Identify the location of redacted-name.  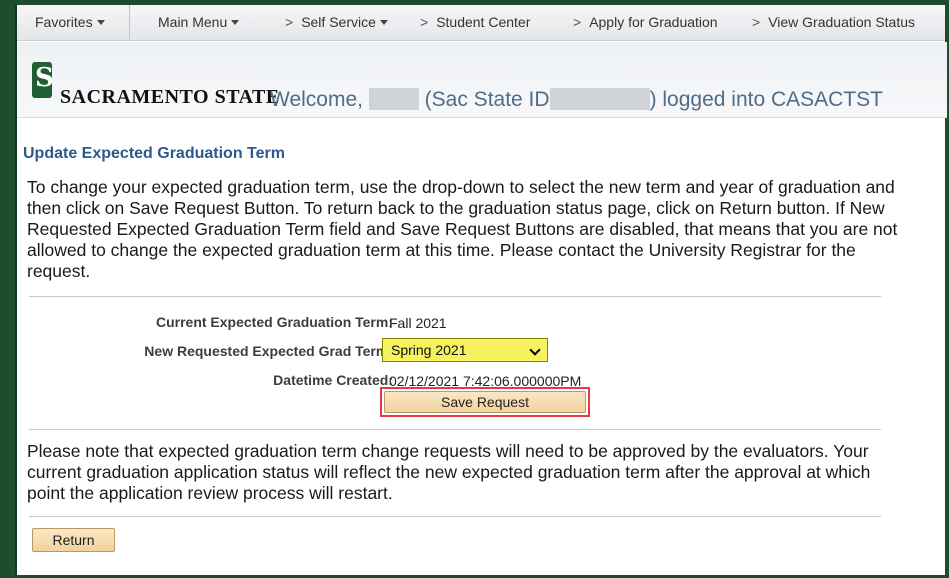
(393, 99).